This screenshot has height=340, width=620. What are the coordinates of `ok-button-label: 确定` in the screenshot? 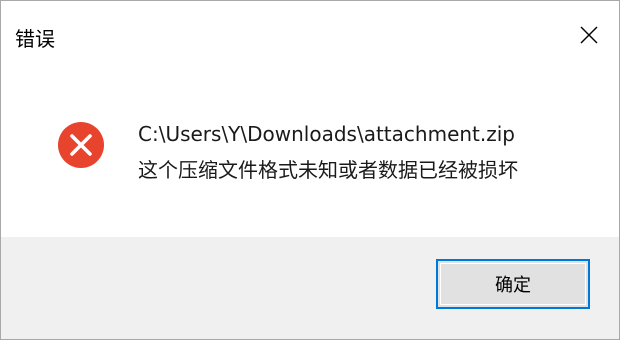 It's located at (513, 285).